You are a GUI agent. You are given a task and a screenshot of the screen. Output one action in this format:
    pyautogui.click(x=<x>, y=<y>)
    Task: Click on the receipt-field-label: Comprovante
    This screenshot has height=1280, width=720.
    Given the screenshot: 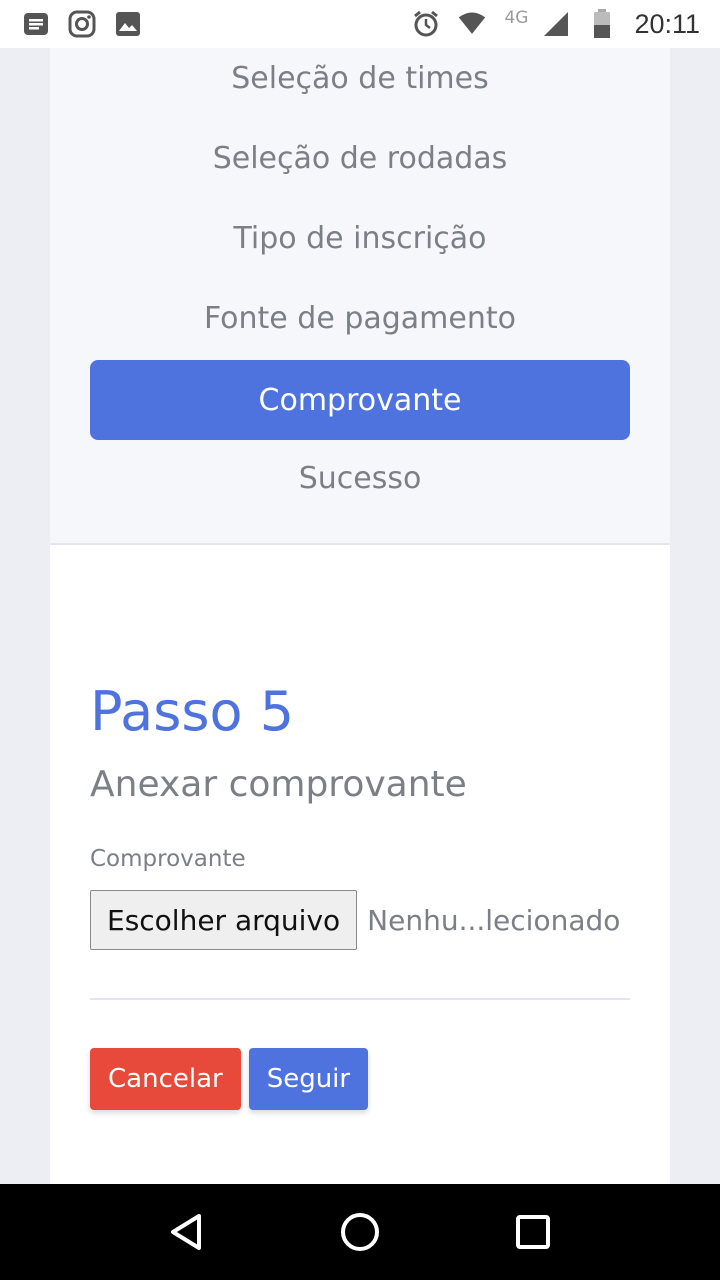 What is the action you would take?
    pyautogui.click(x=168, y=859)
    